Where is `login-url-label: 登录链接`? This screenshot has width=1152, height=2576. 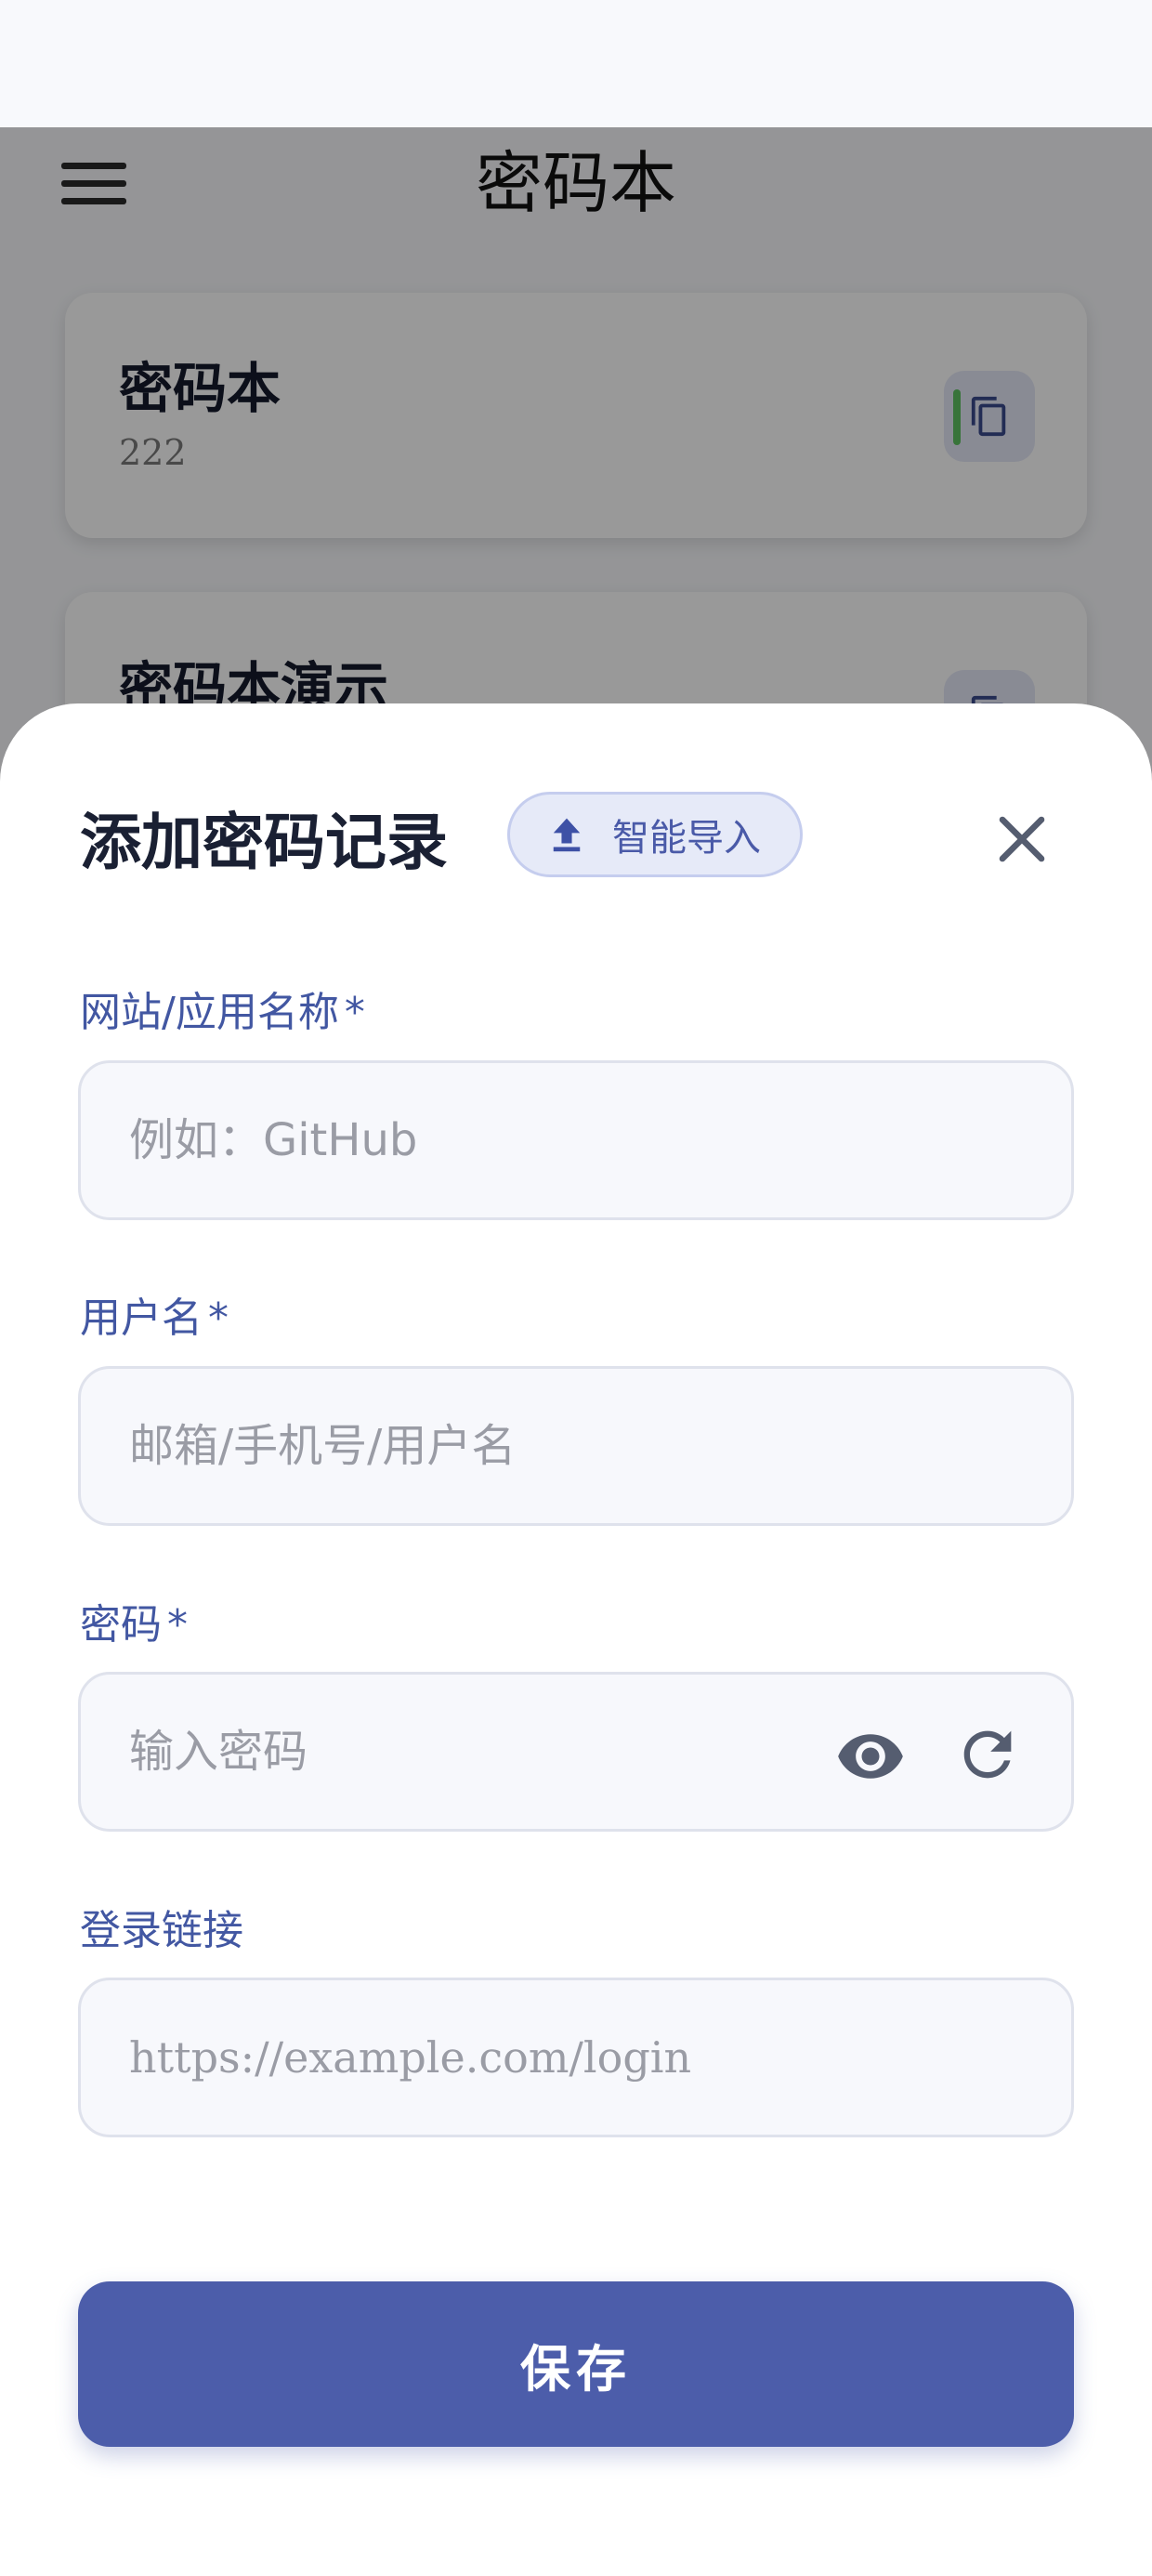
login-url-label: 登录链接 is located at coordinates (161, 1926).